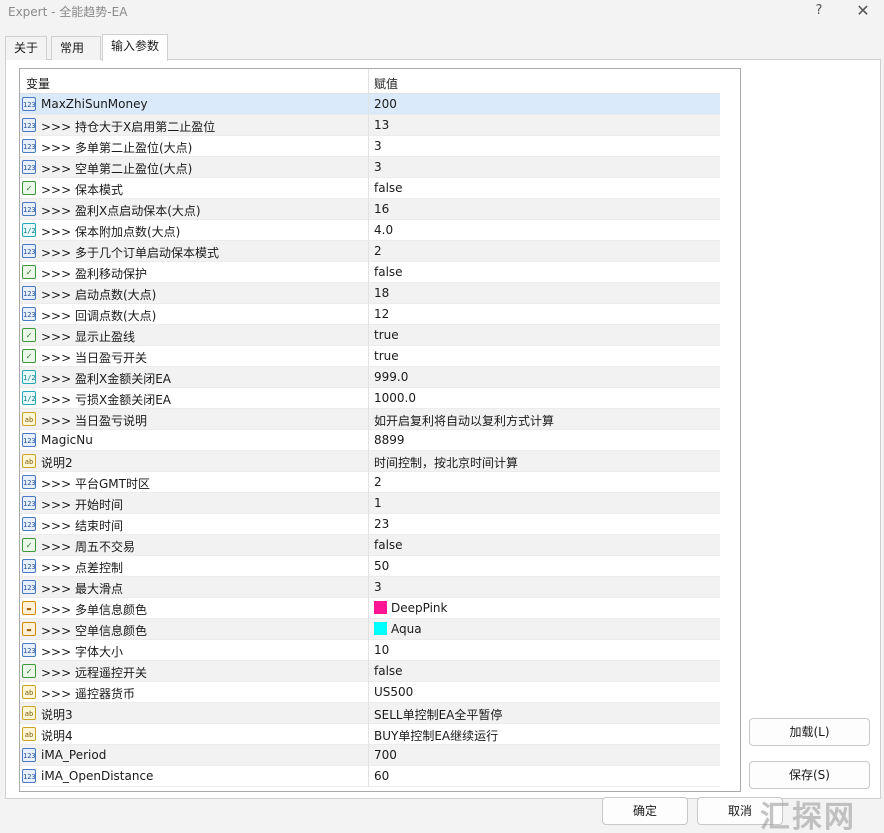  What do you see at coordinates (381, 125) in the screenshot?
I see `parameter-value: 13` at bounding box center [381, 125].